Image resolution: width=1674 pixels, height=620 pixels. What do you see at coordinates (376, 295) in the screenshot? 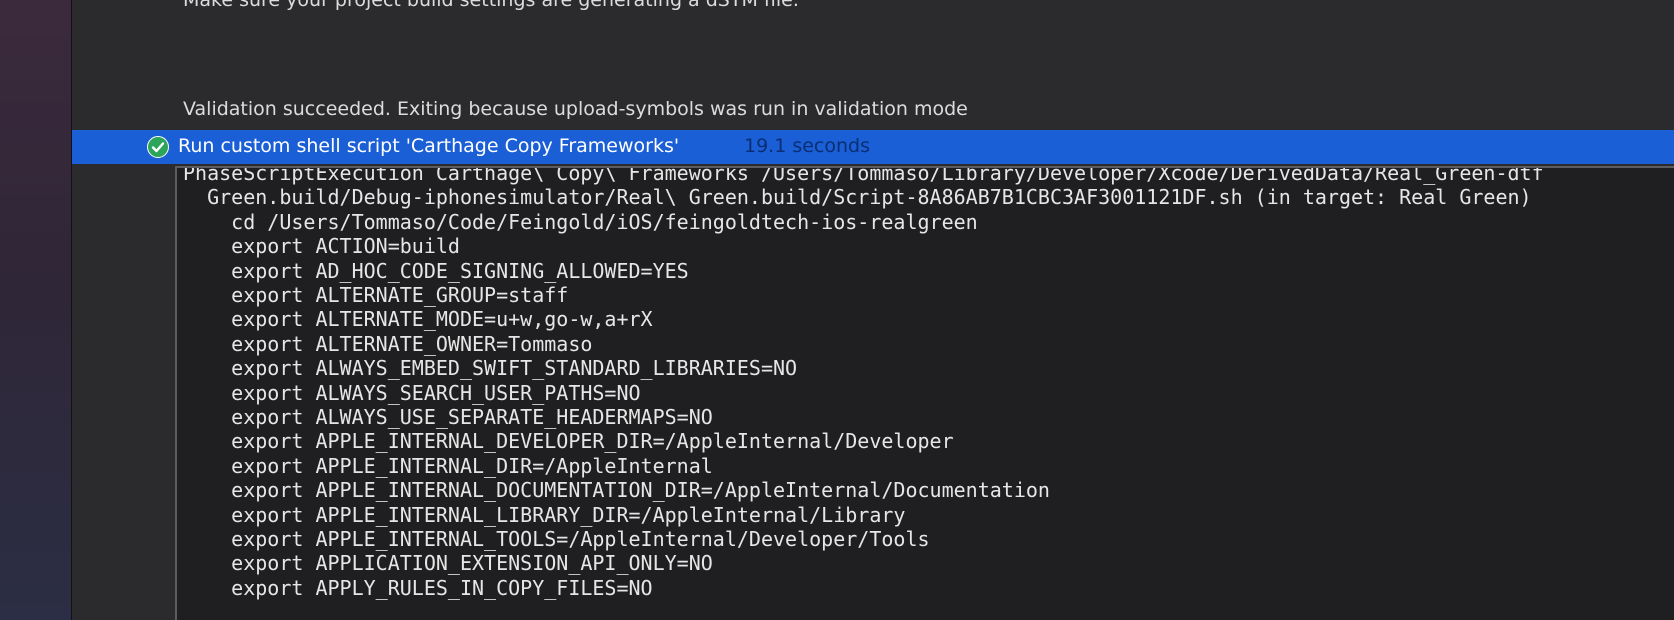
I see `console-line: export ALTERNATE_GROUP=staff` at bounding box center [376, 295].